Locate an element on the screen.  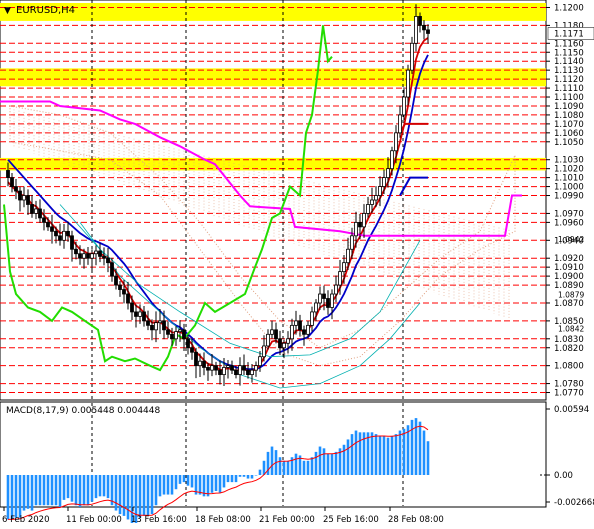
small-tick-label-0: 1.0879 is located at coordinates (571, 294).